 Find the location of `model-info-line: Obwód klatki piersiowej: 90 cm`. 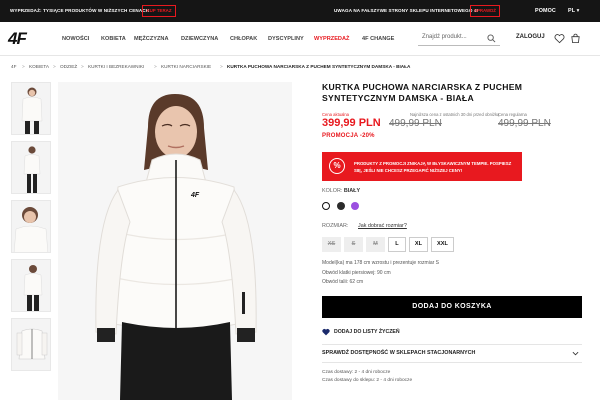

model-info-line: Obwód klatki piersiowej: 90 cm is located at coordinates (356, 273).